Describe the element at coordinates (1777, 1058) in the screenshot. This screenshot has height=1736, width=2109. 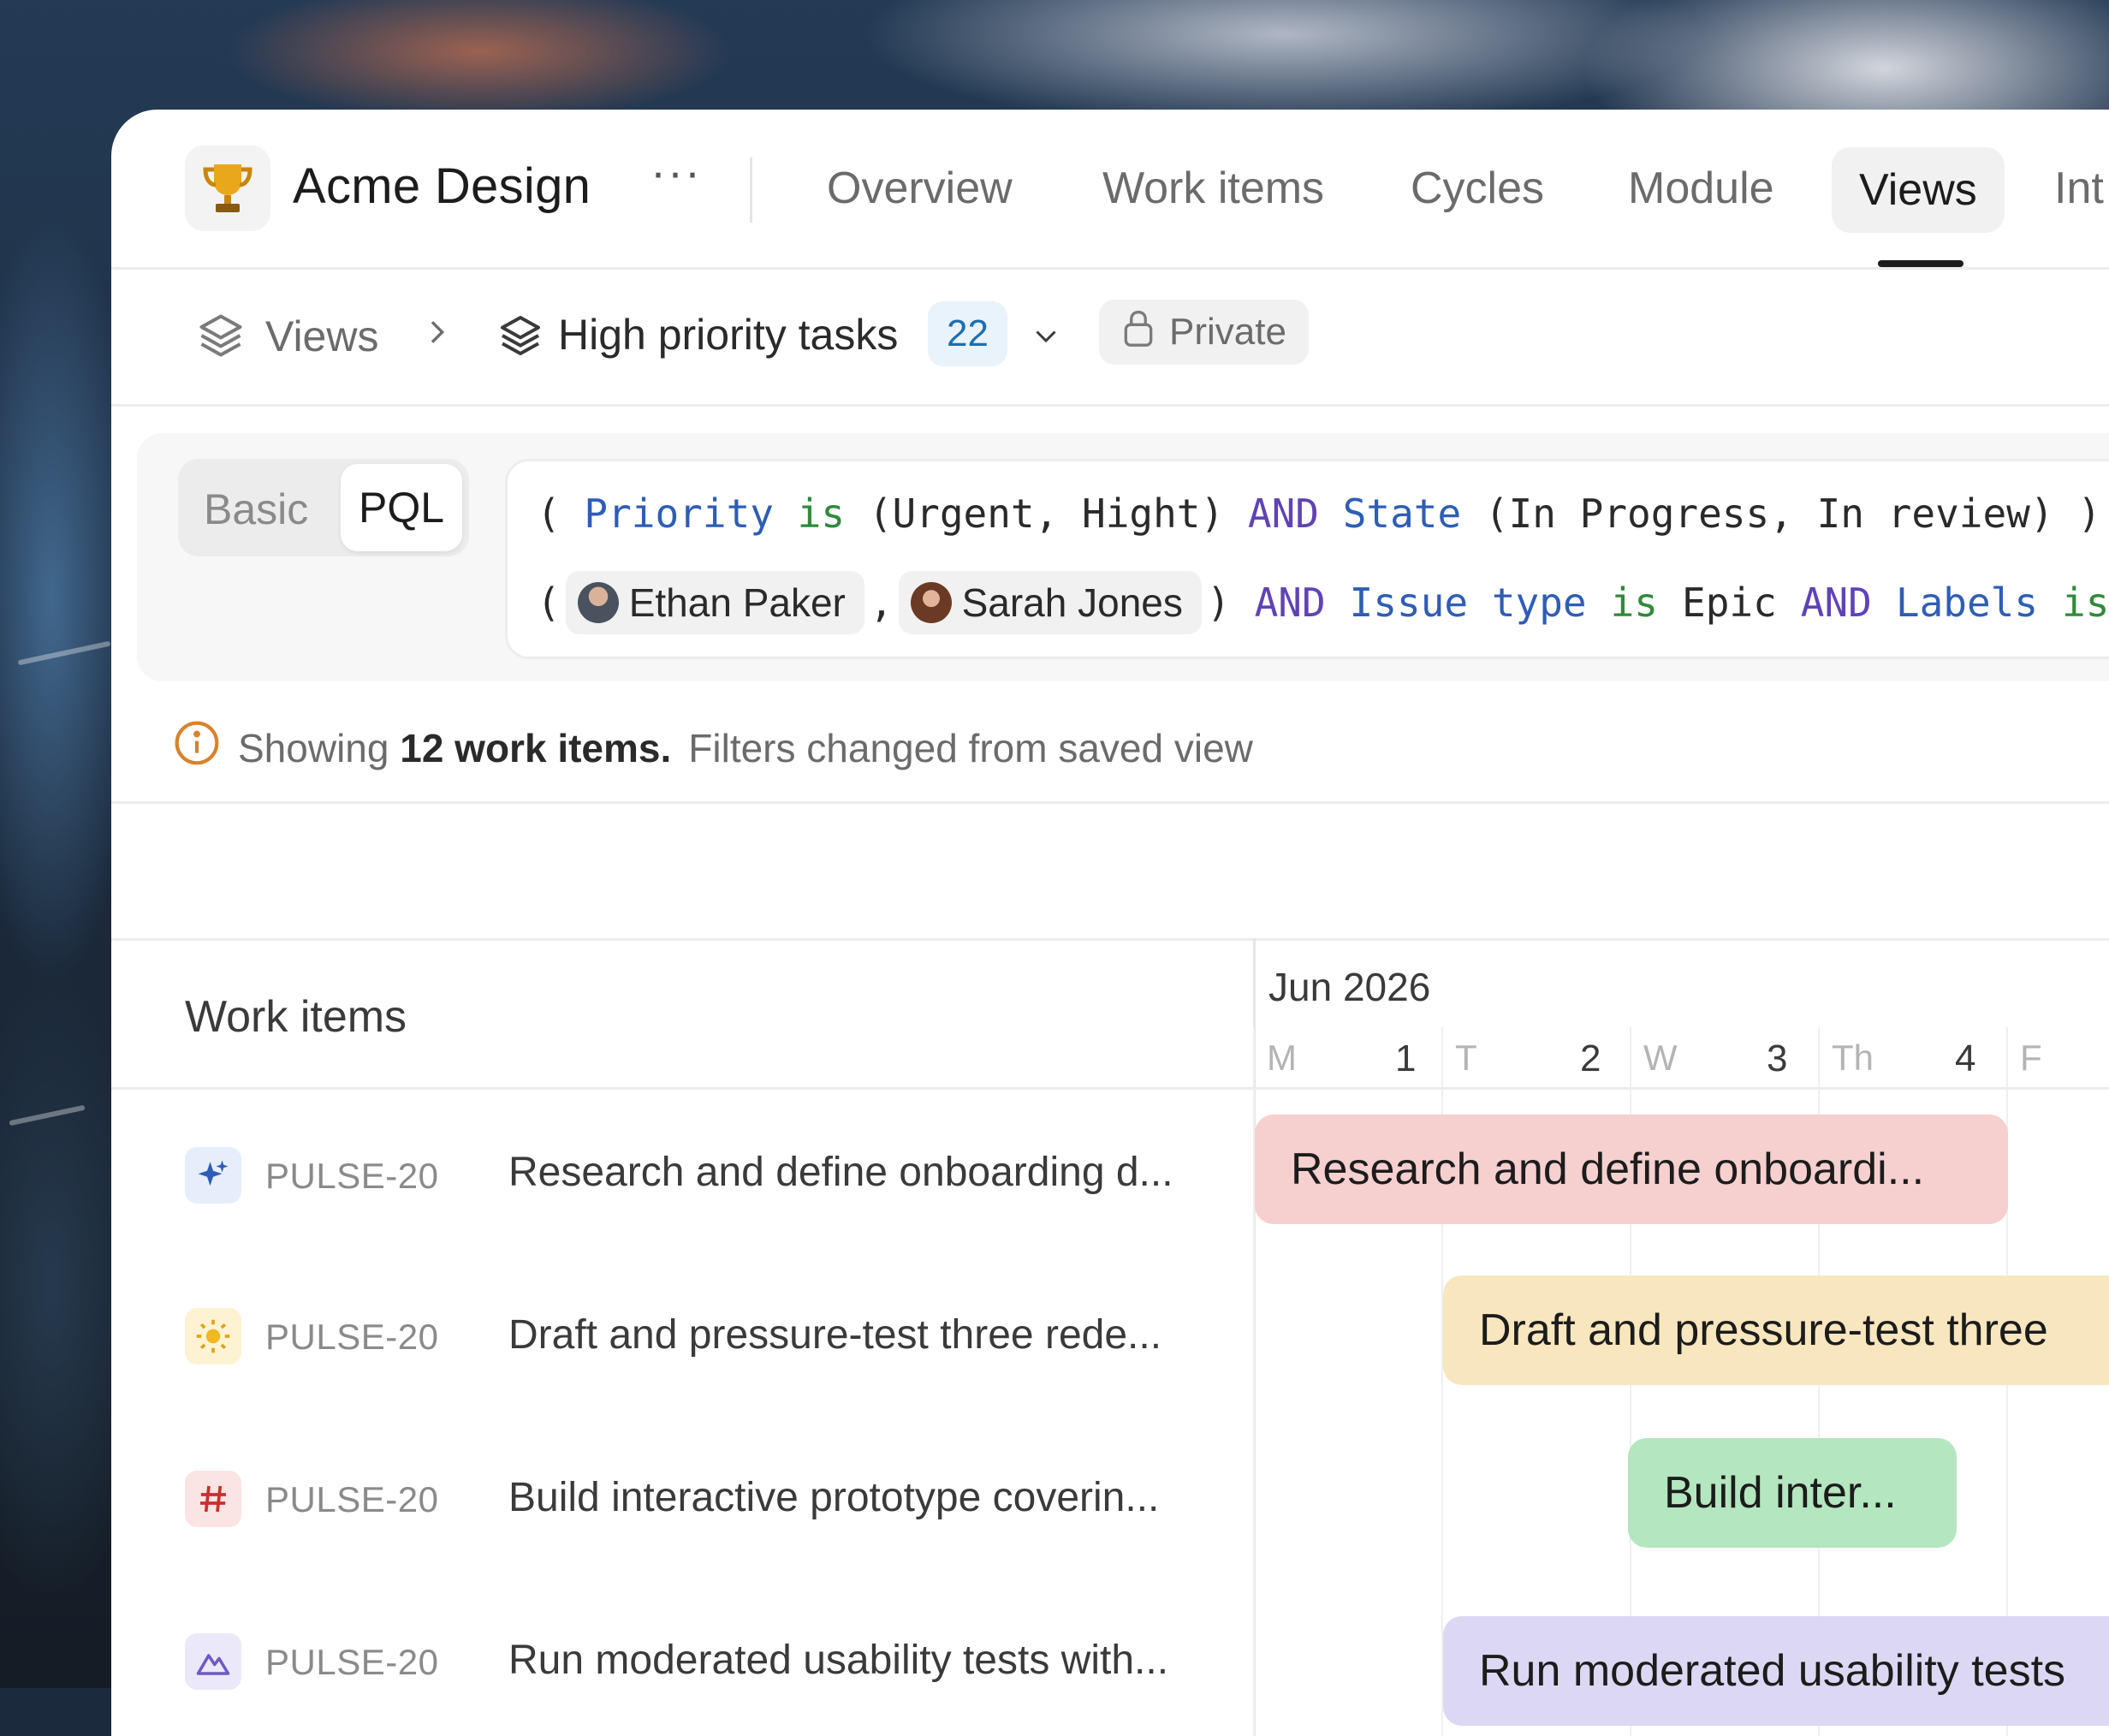
I see `day-number: 3` at that location.